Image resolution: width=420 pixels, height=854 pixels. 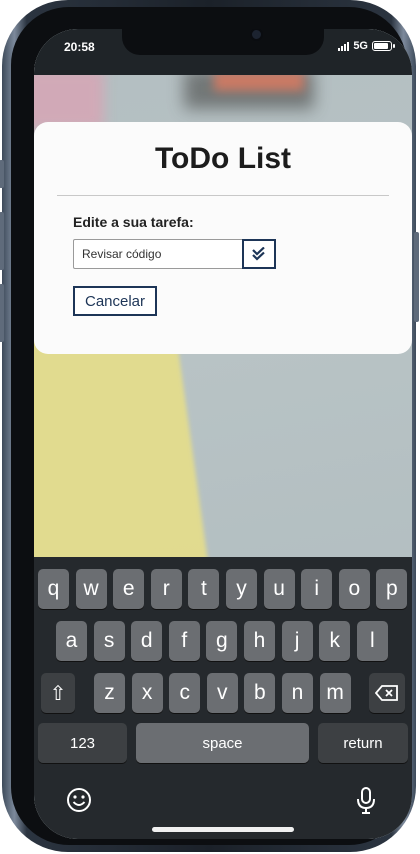 I want to click on status-bar: 20:58 5G, so click(x=223, y=52).